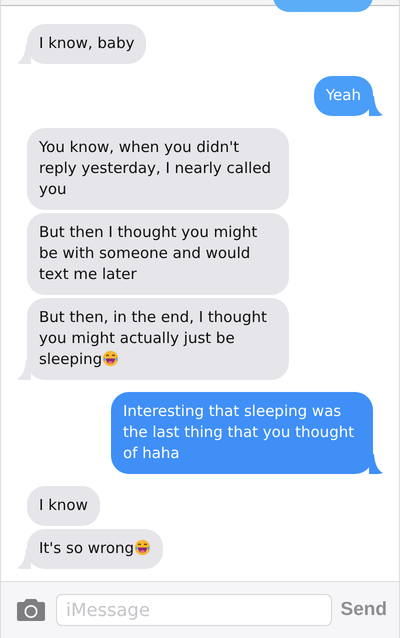 This screenshot has width=400, height=638. I want to click on sent-message: Interesting that sleeping was the last thing that you thought of haha, so click(247, 433).